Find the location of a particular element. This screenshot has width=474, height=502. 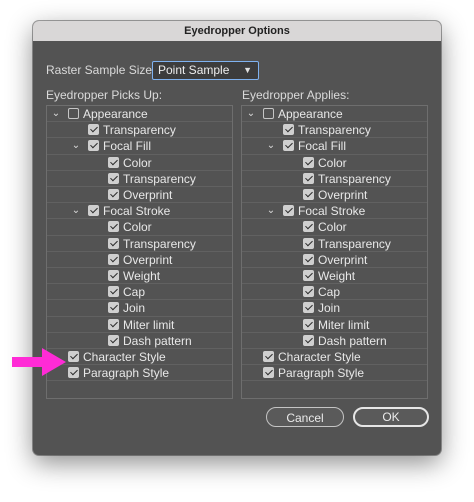

picks-row-color: Color is located at coordinates (139, 163).